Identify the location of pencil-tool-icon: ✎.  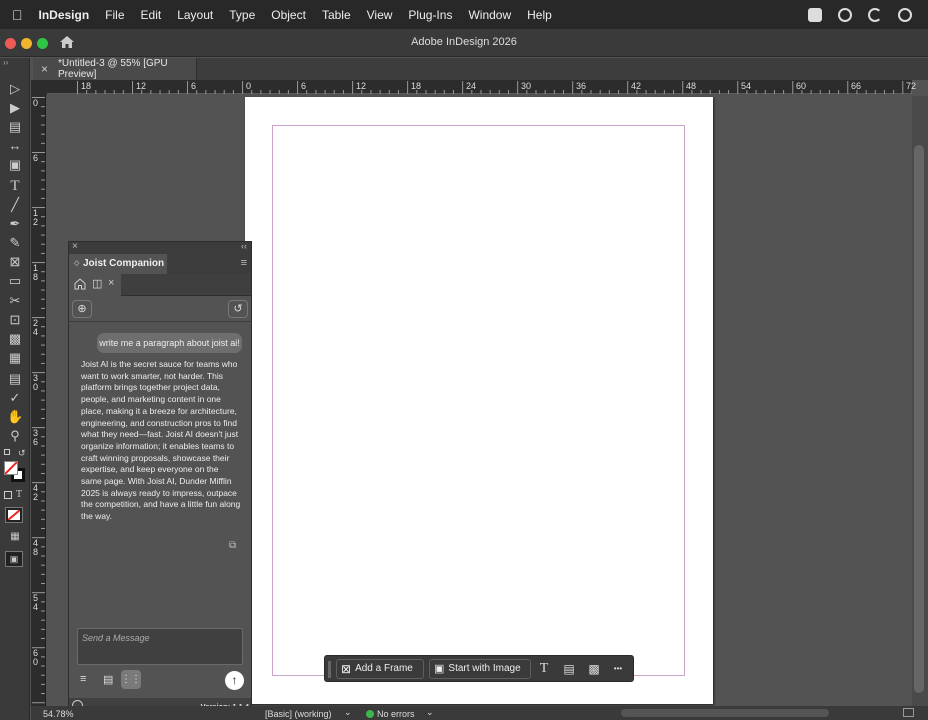
(15, 243).